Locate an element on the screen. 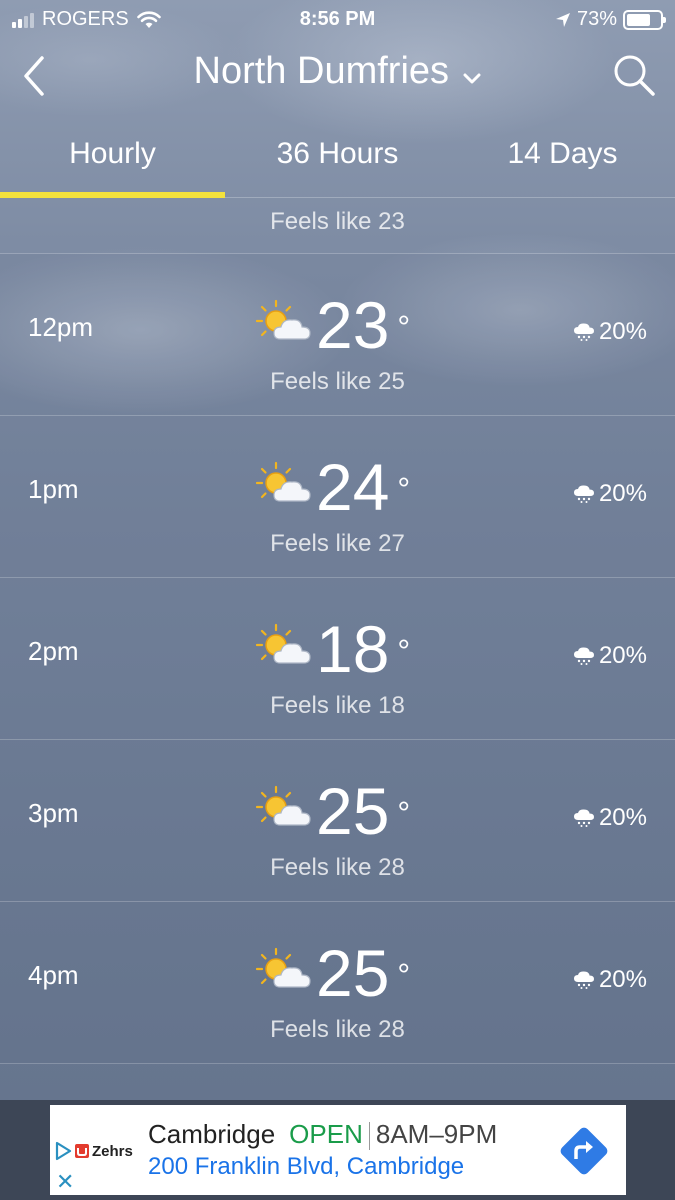  location-arrow-icon is located at coordinates (562, 19).